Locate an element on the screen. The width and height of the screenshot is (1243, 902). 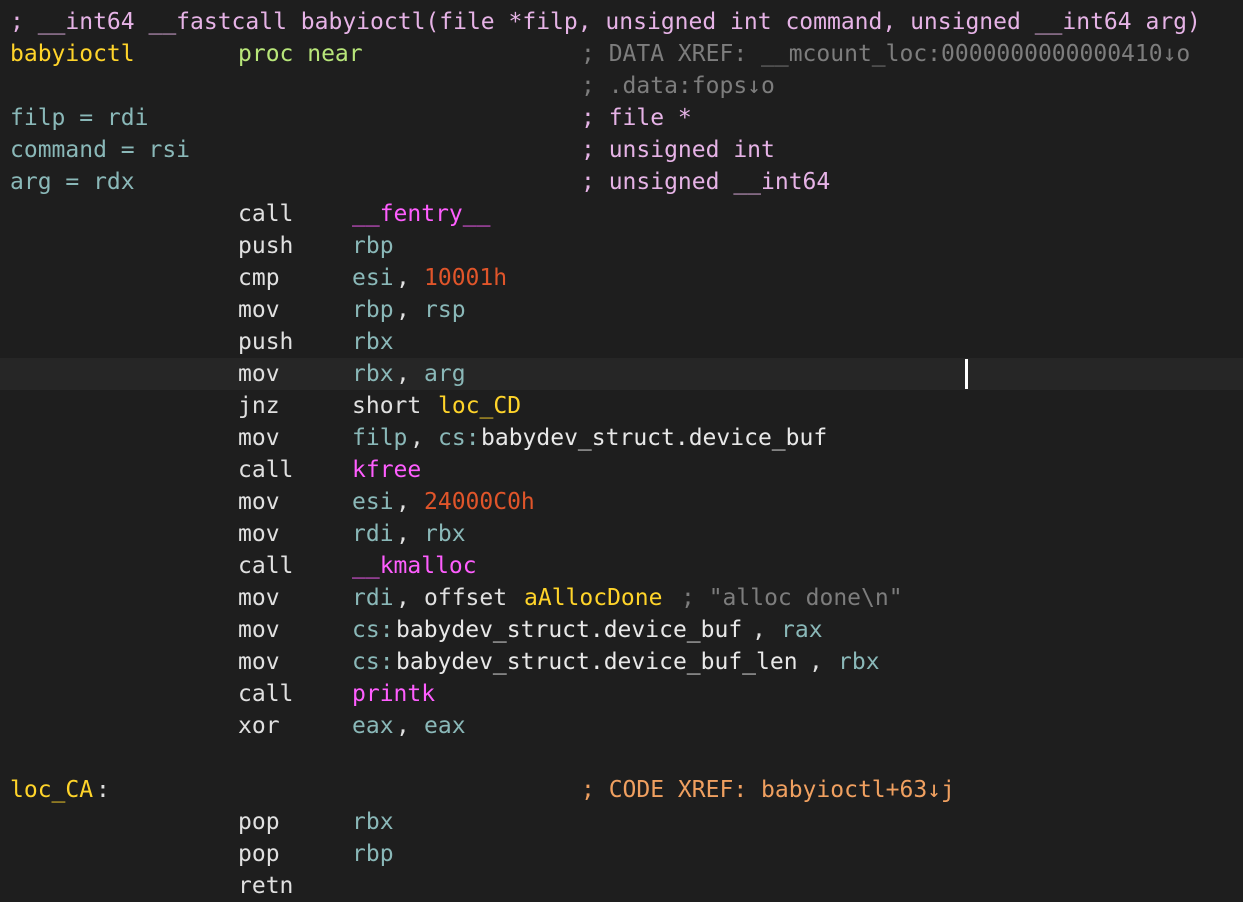
instruction-mnemonic: jnz is located at coordinates (259, 406).